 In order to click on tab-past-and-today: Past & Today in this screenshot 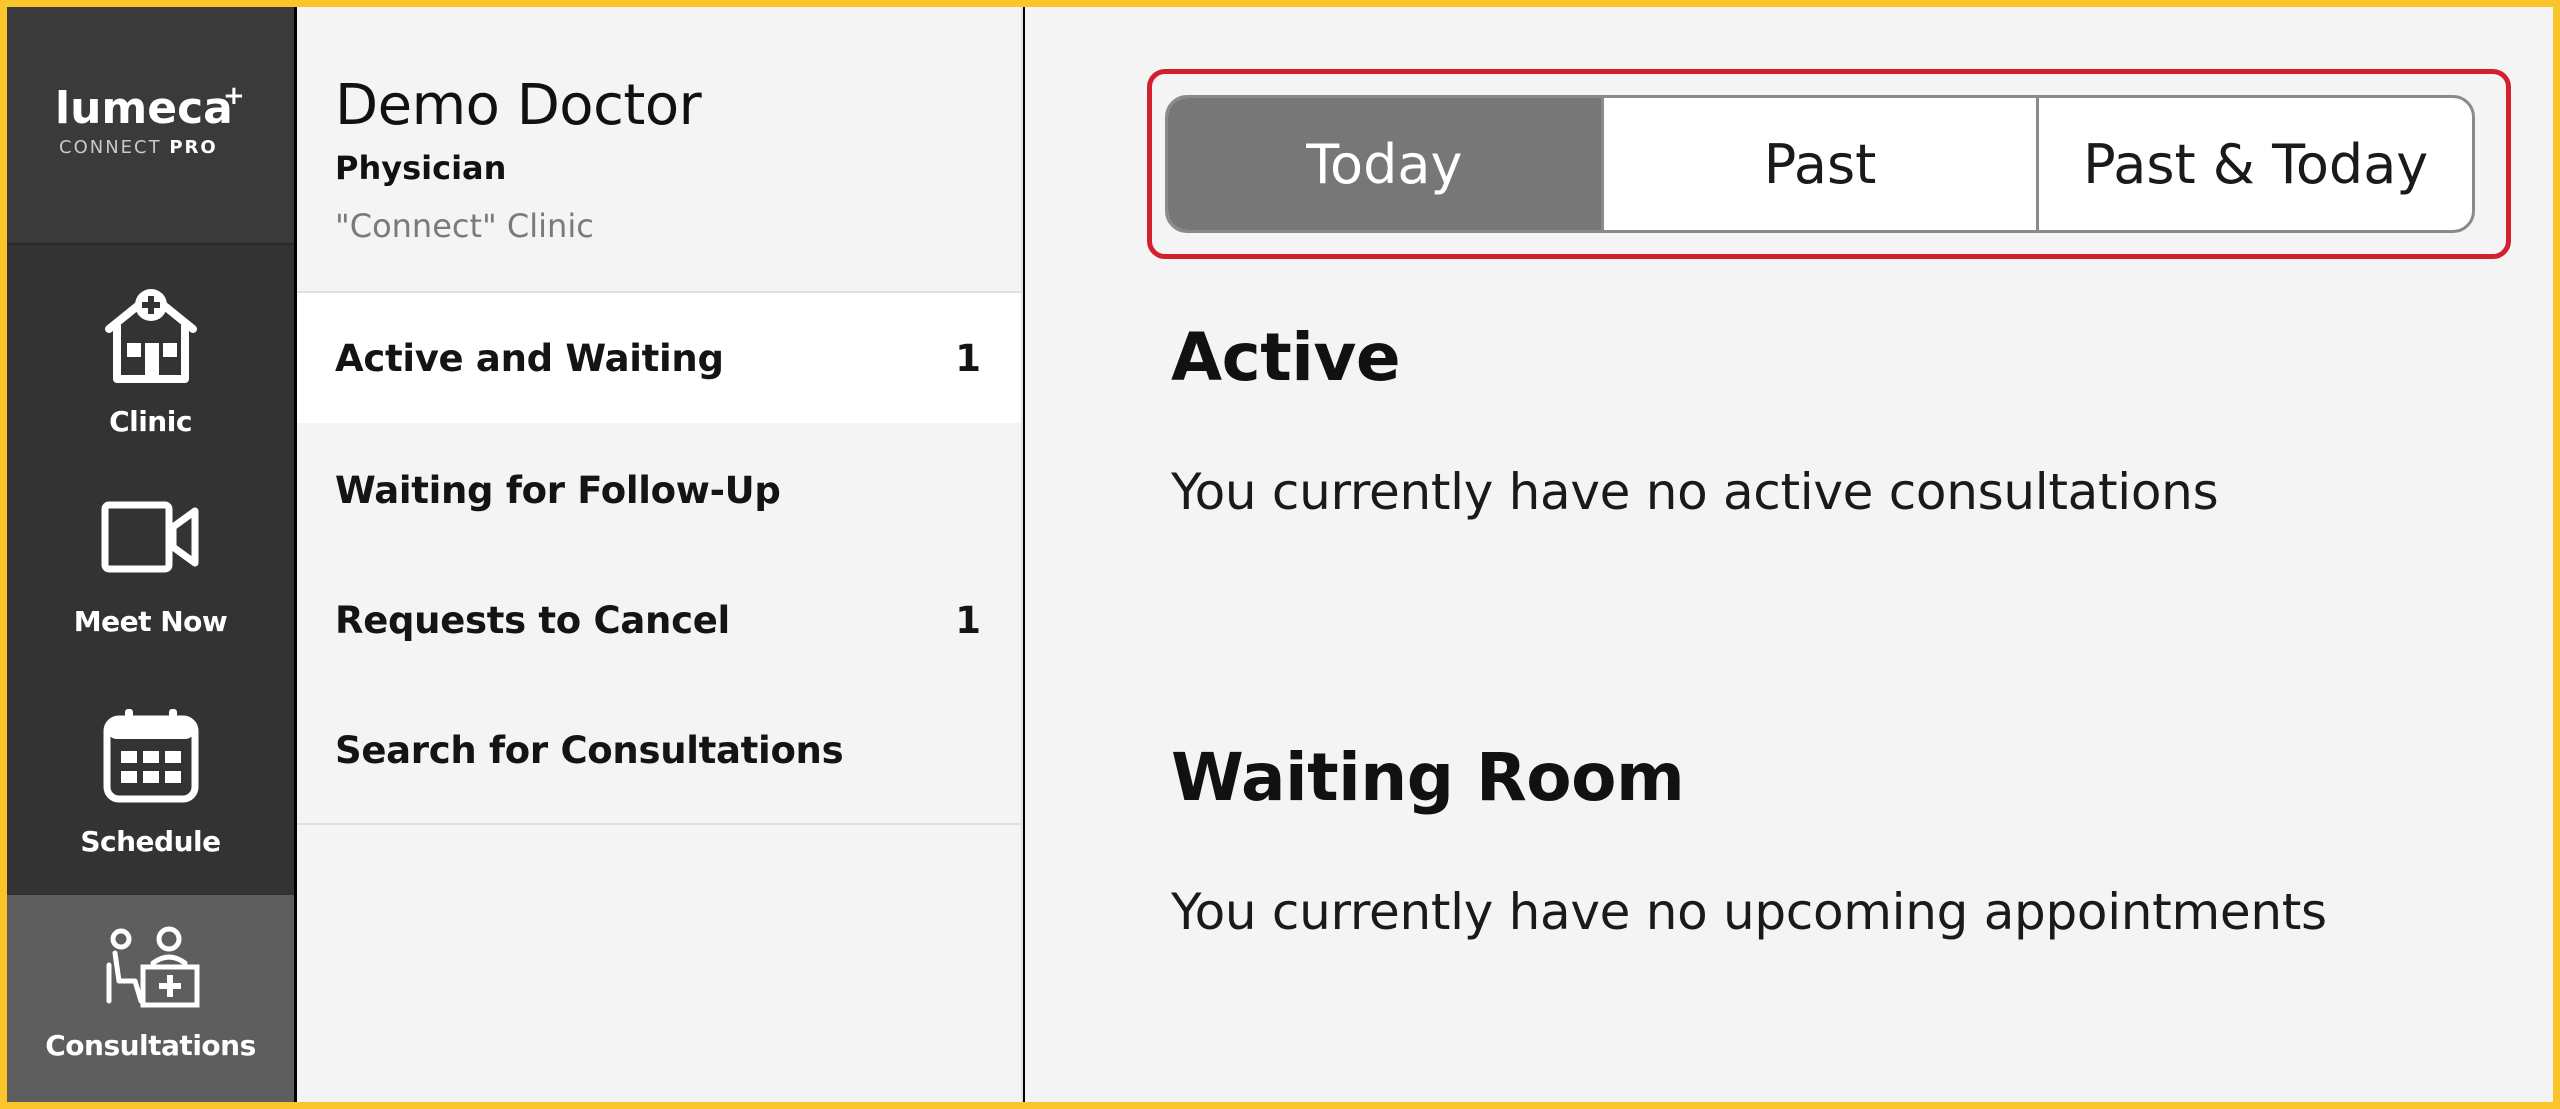, I will do `click(2255, 164)`.